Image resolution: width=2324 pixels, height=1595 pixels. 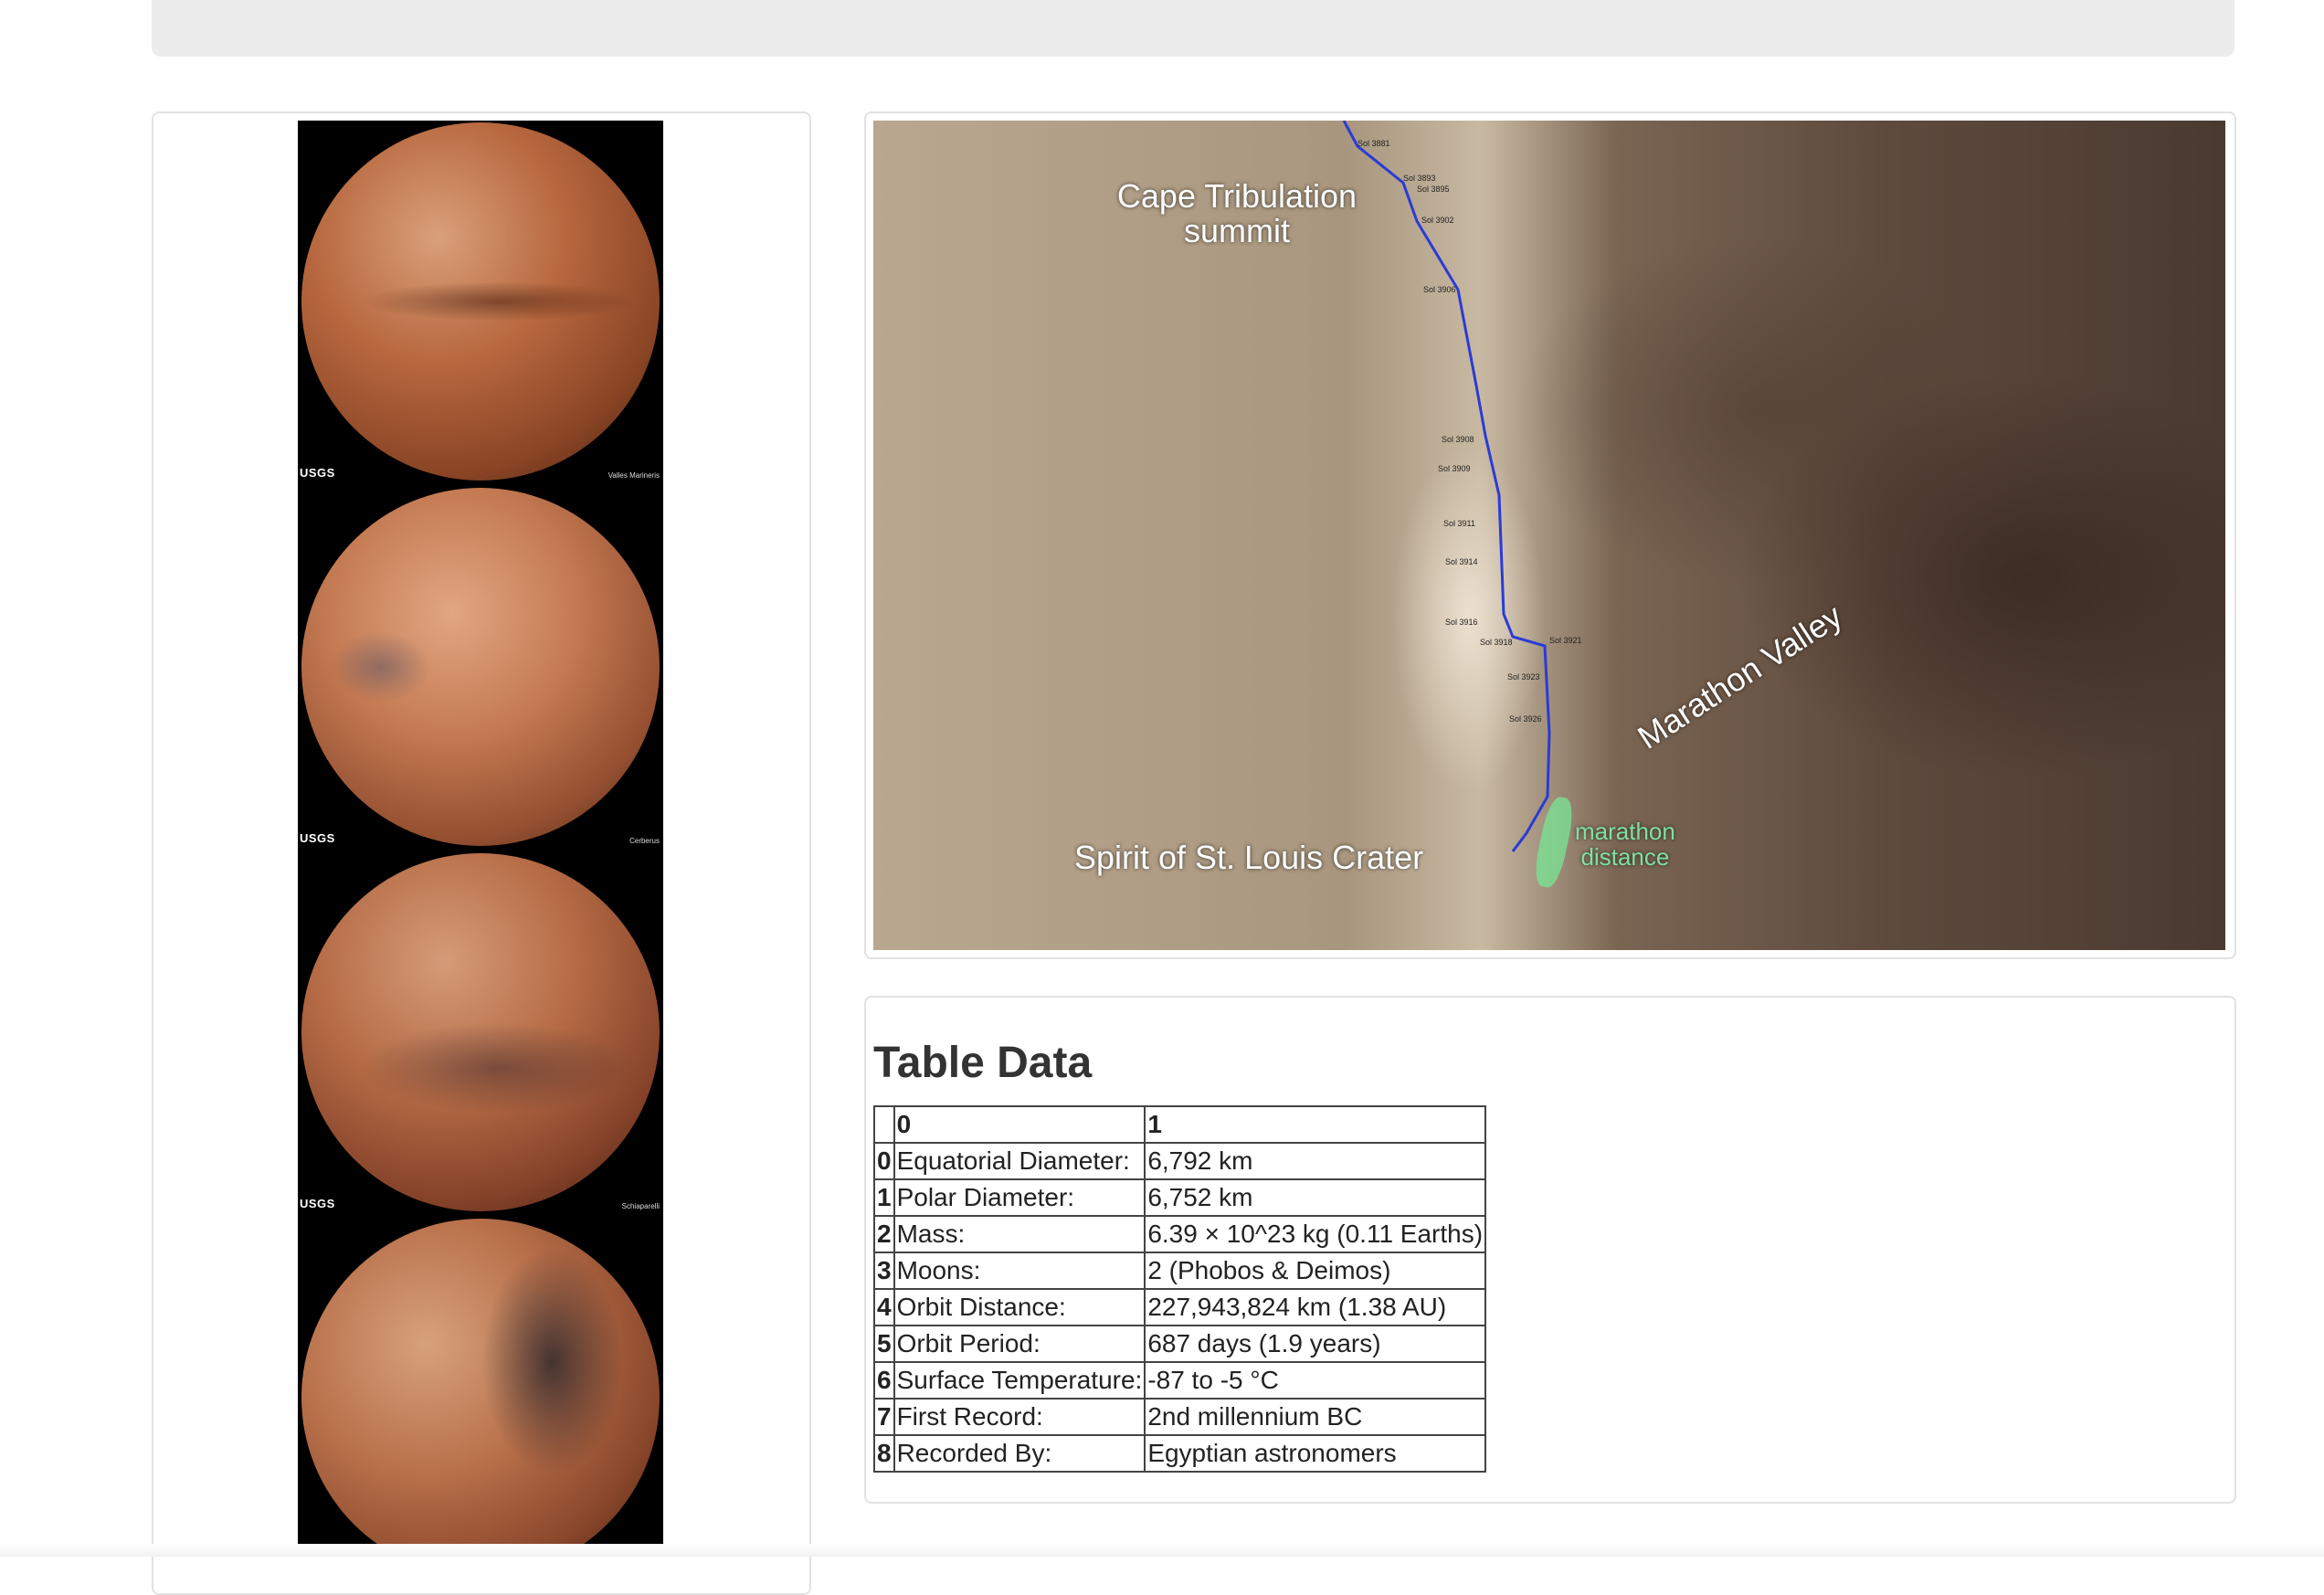 I want to click on label-spirit-of-st-louis-crater: Spirit of St. Louis Crater, so click(x=1249, y=857).